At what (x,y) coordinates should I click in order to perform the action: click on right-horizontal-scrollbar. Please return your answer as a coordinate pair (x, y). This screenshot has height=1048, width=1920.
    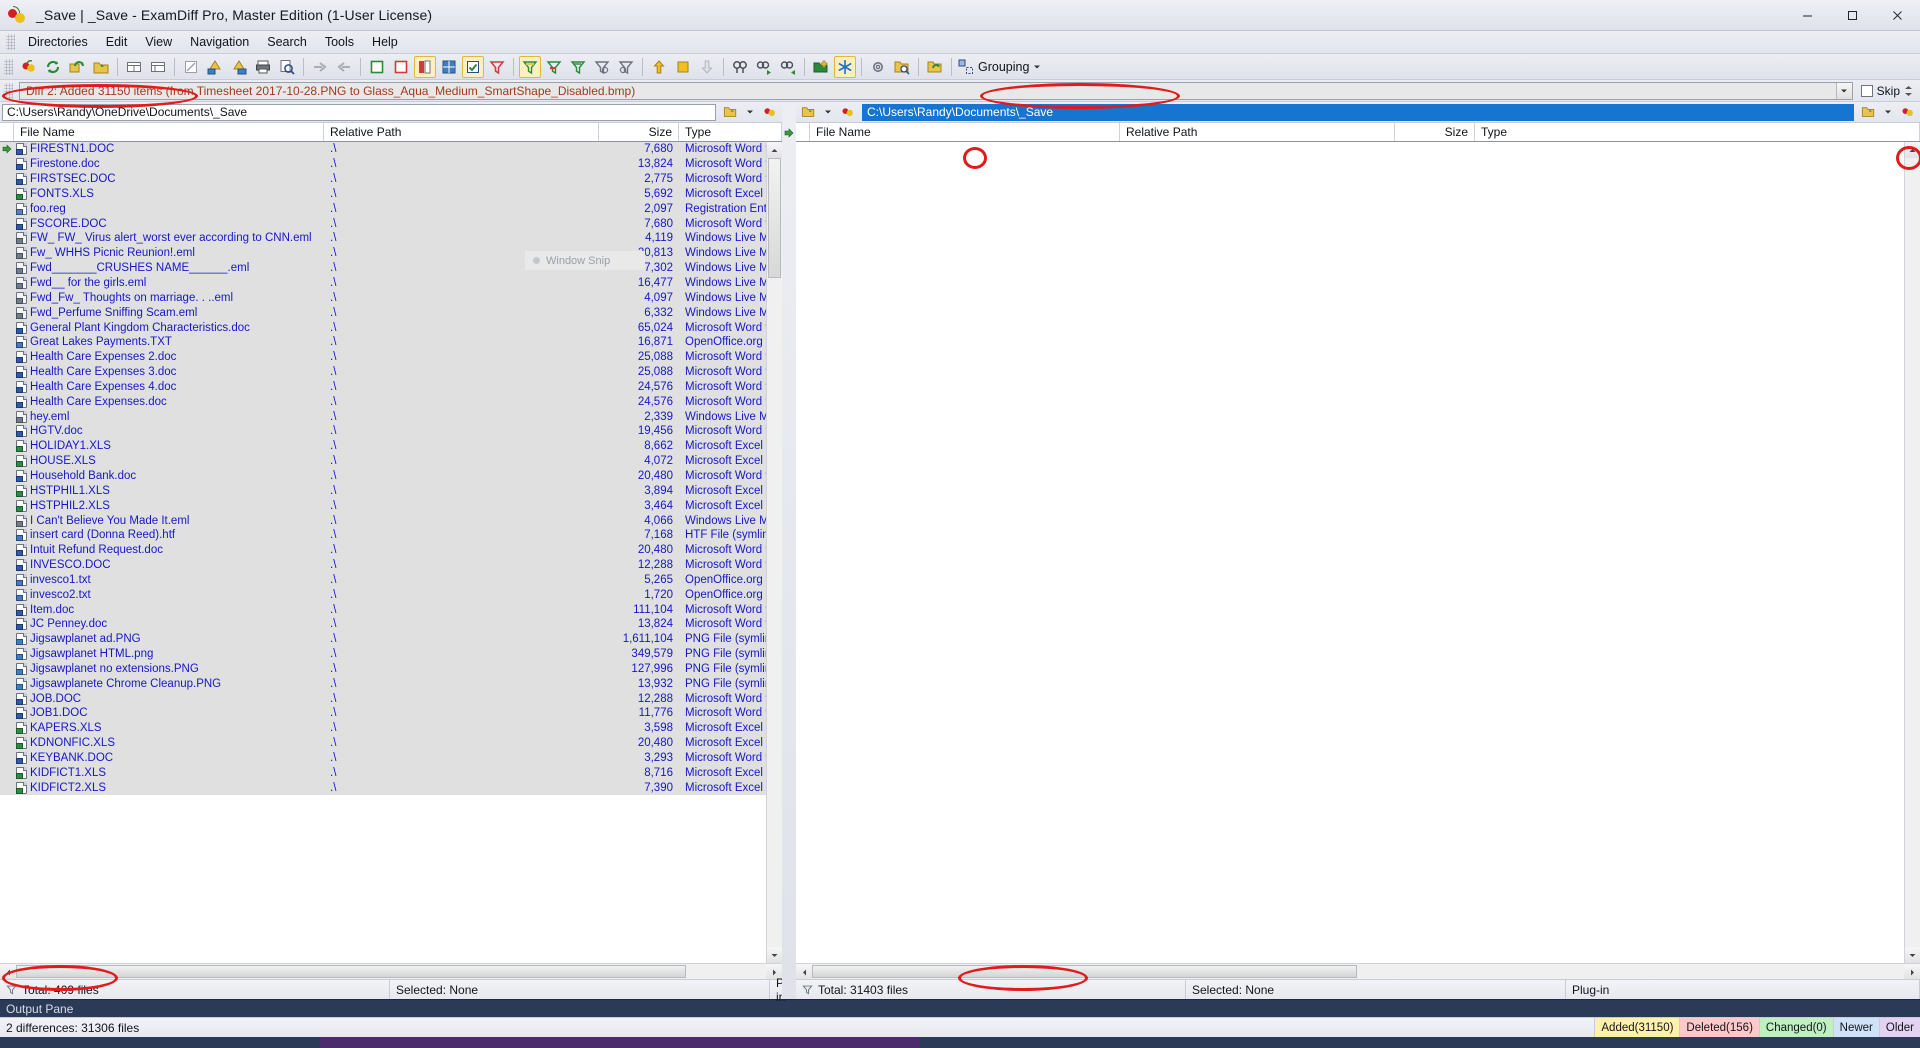
    Looking at the image, I should click on (1358, 971).